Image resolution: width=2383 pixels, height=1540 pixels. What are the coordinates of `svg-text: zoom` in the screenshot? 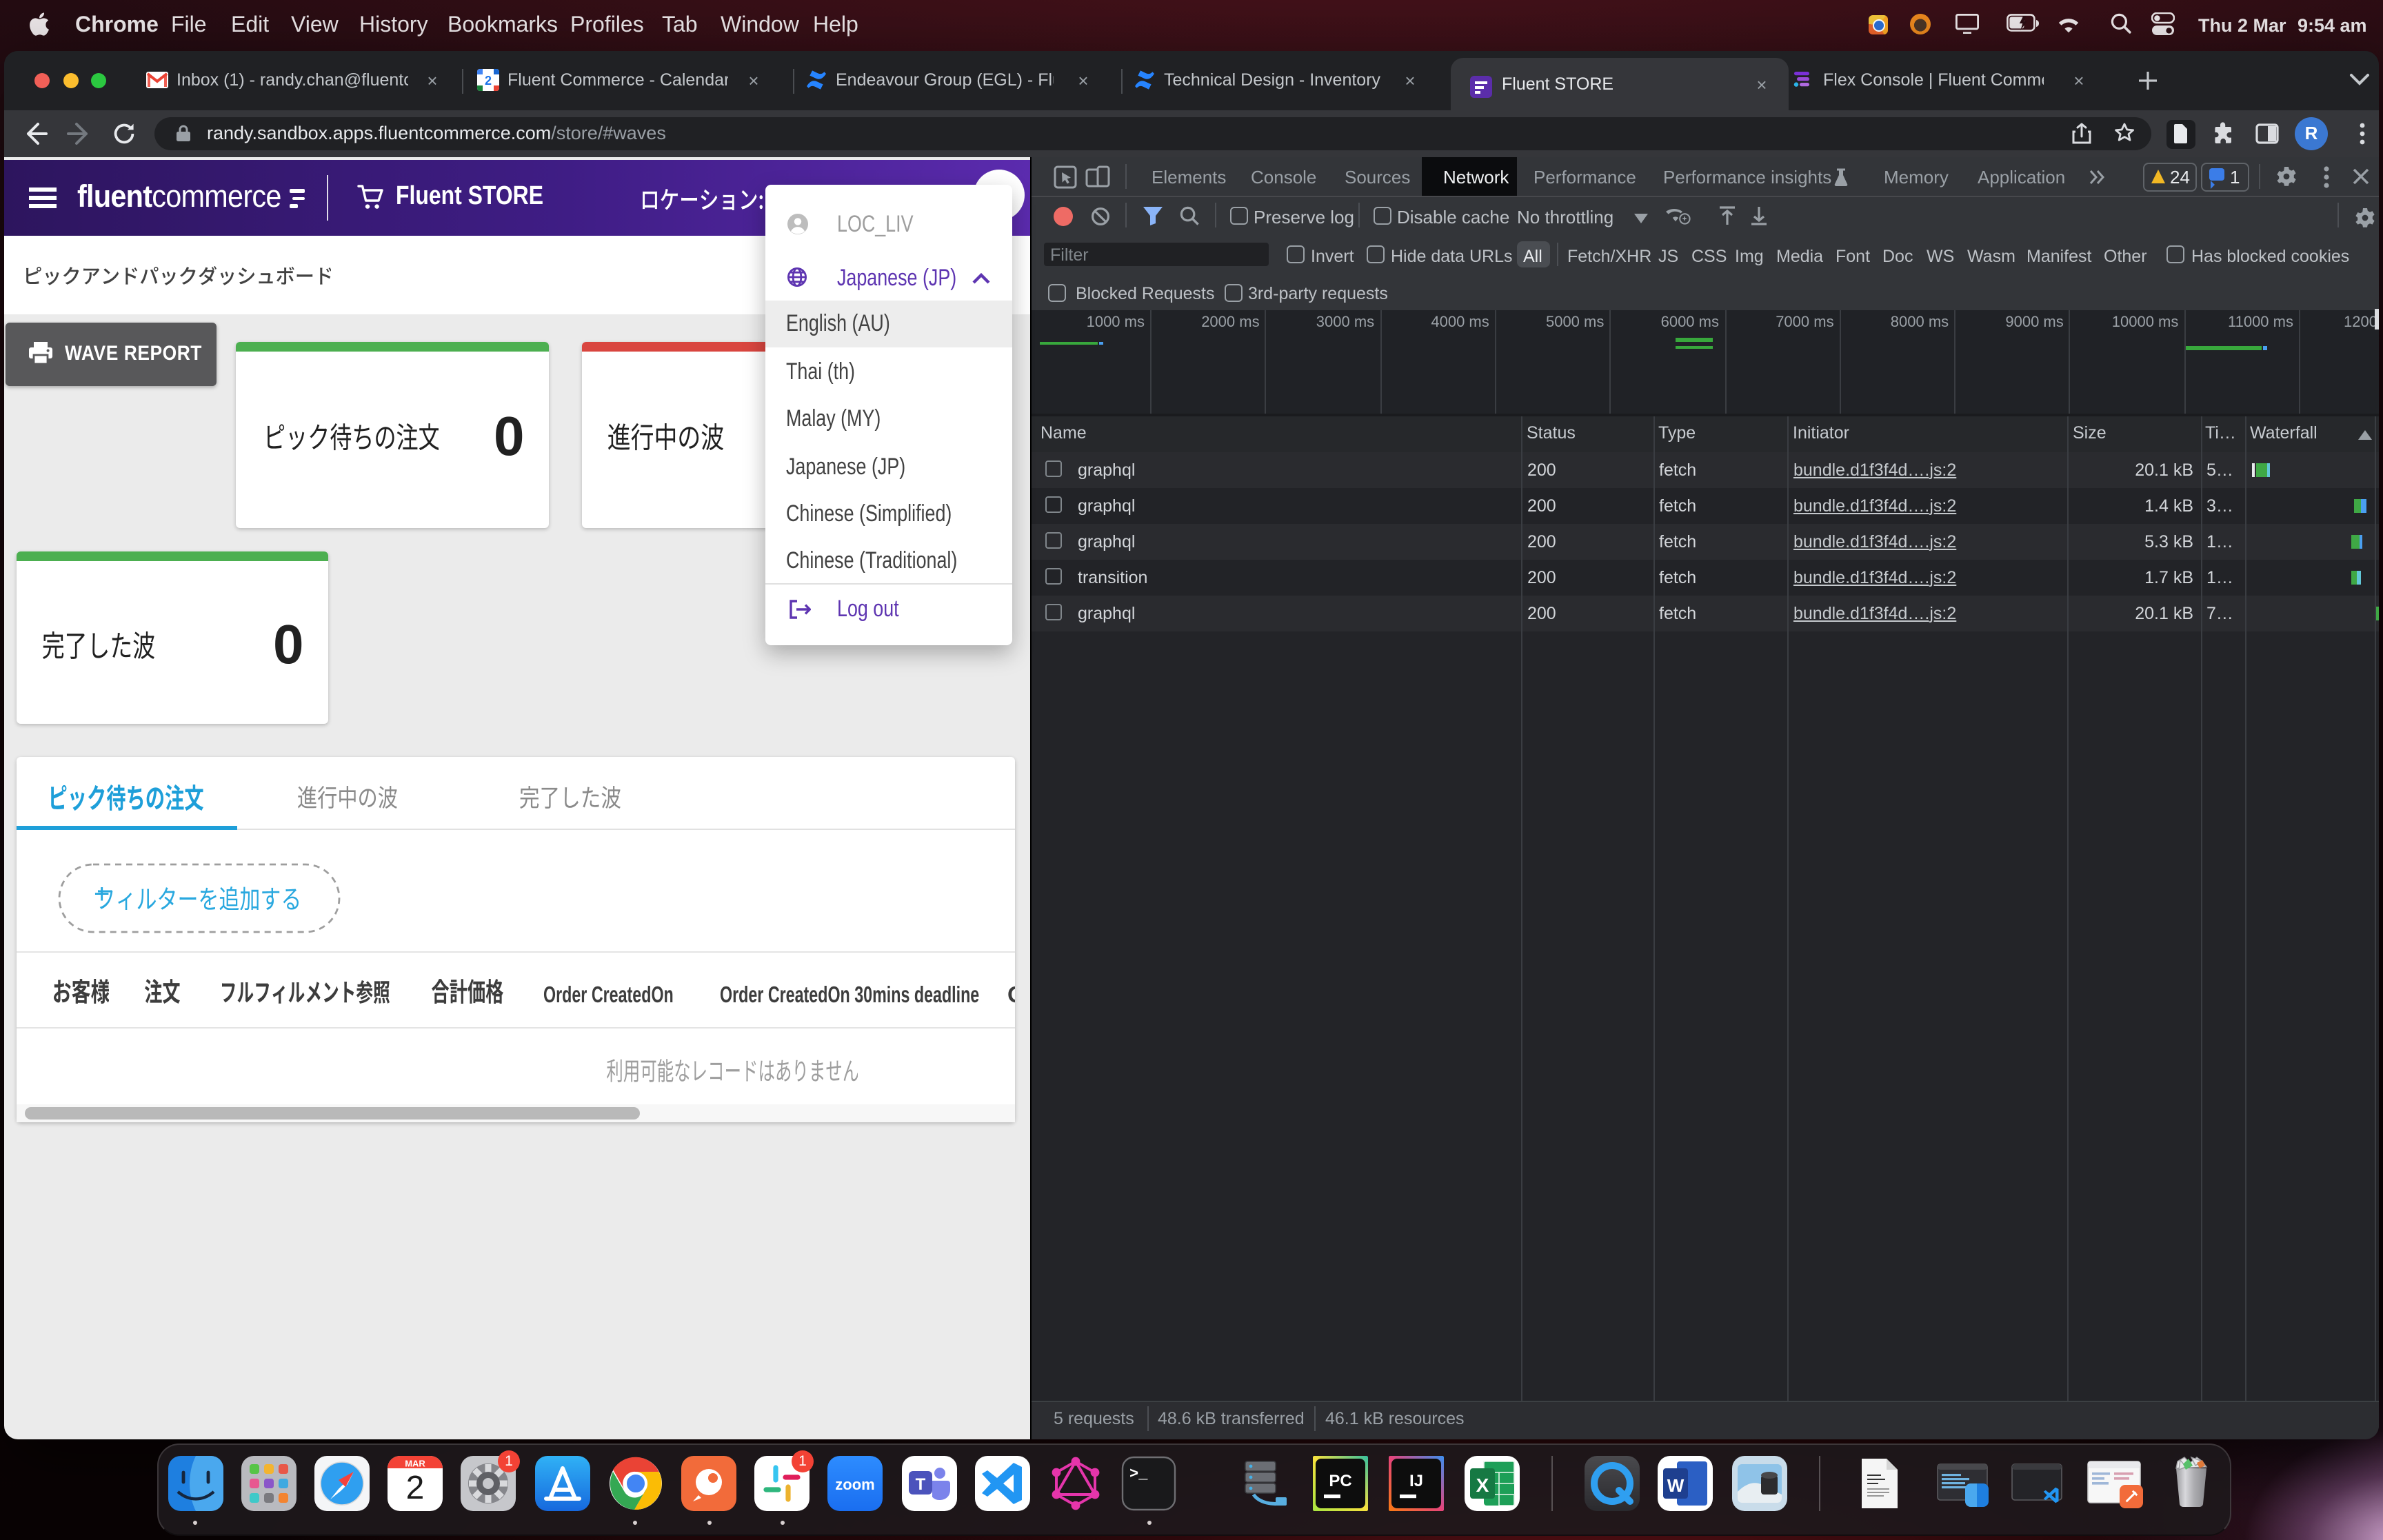 It's located at (854, 1485).